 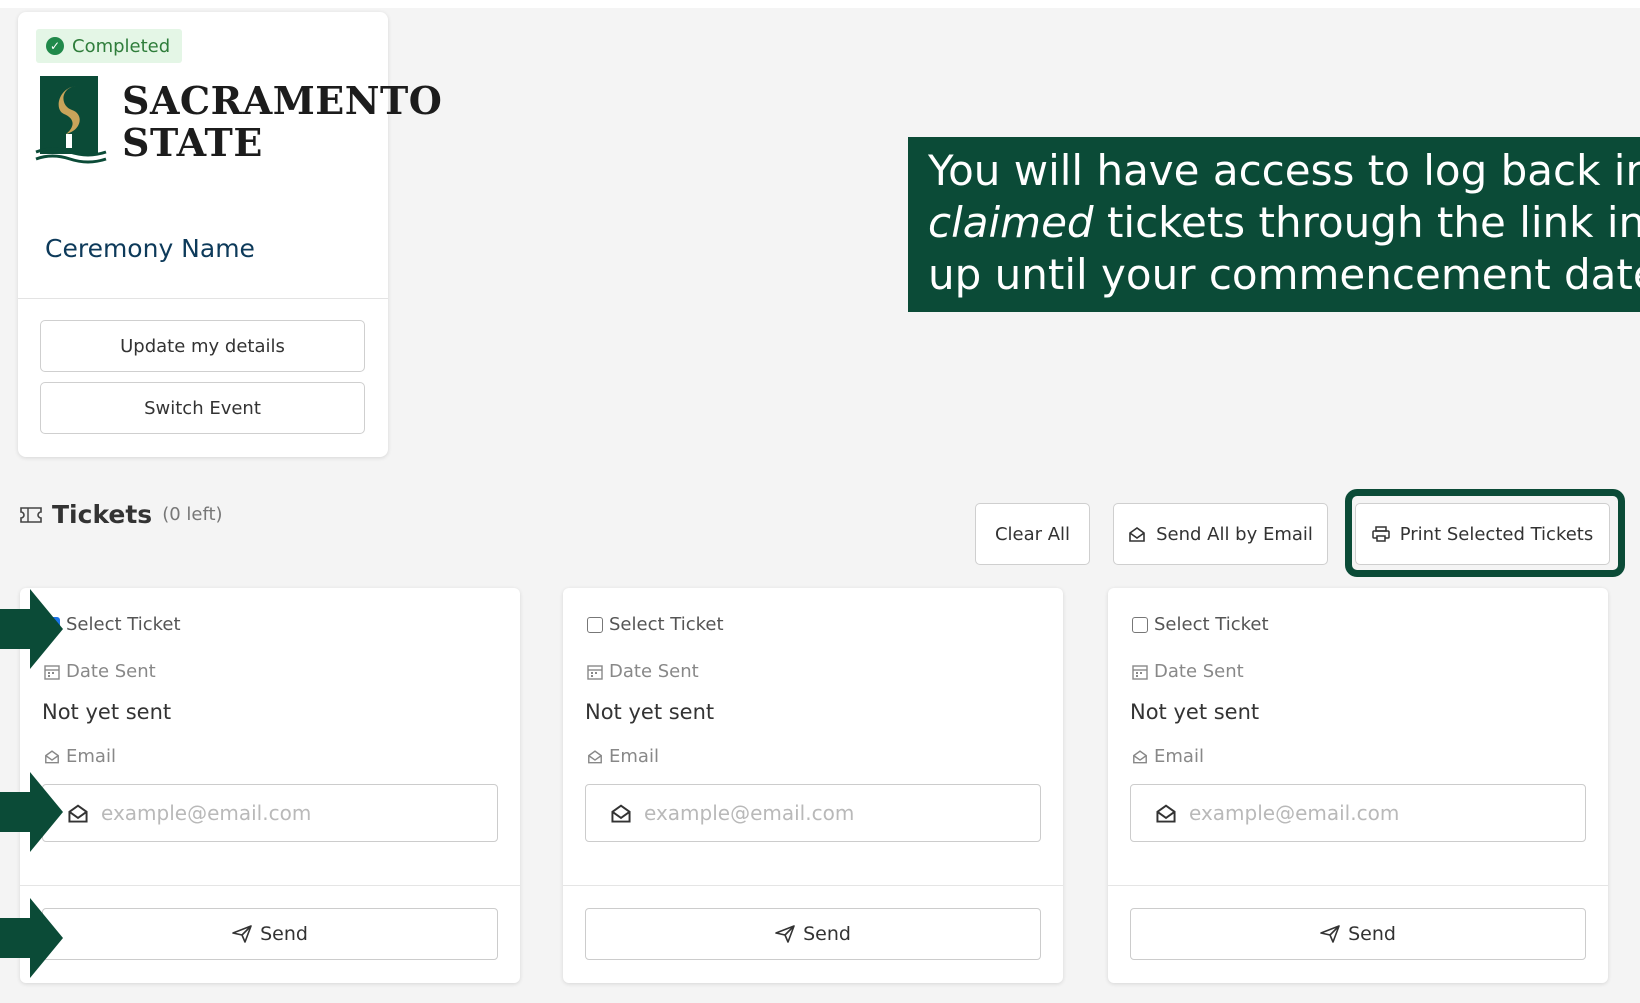 What do you see at coordinates (1284, 274) in the screenshot?
I see `callout-line-3: up until your commencement date.` at bounding box center [1284, 274].